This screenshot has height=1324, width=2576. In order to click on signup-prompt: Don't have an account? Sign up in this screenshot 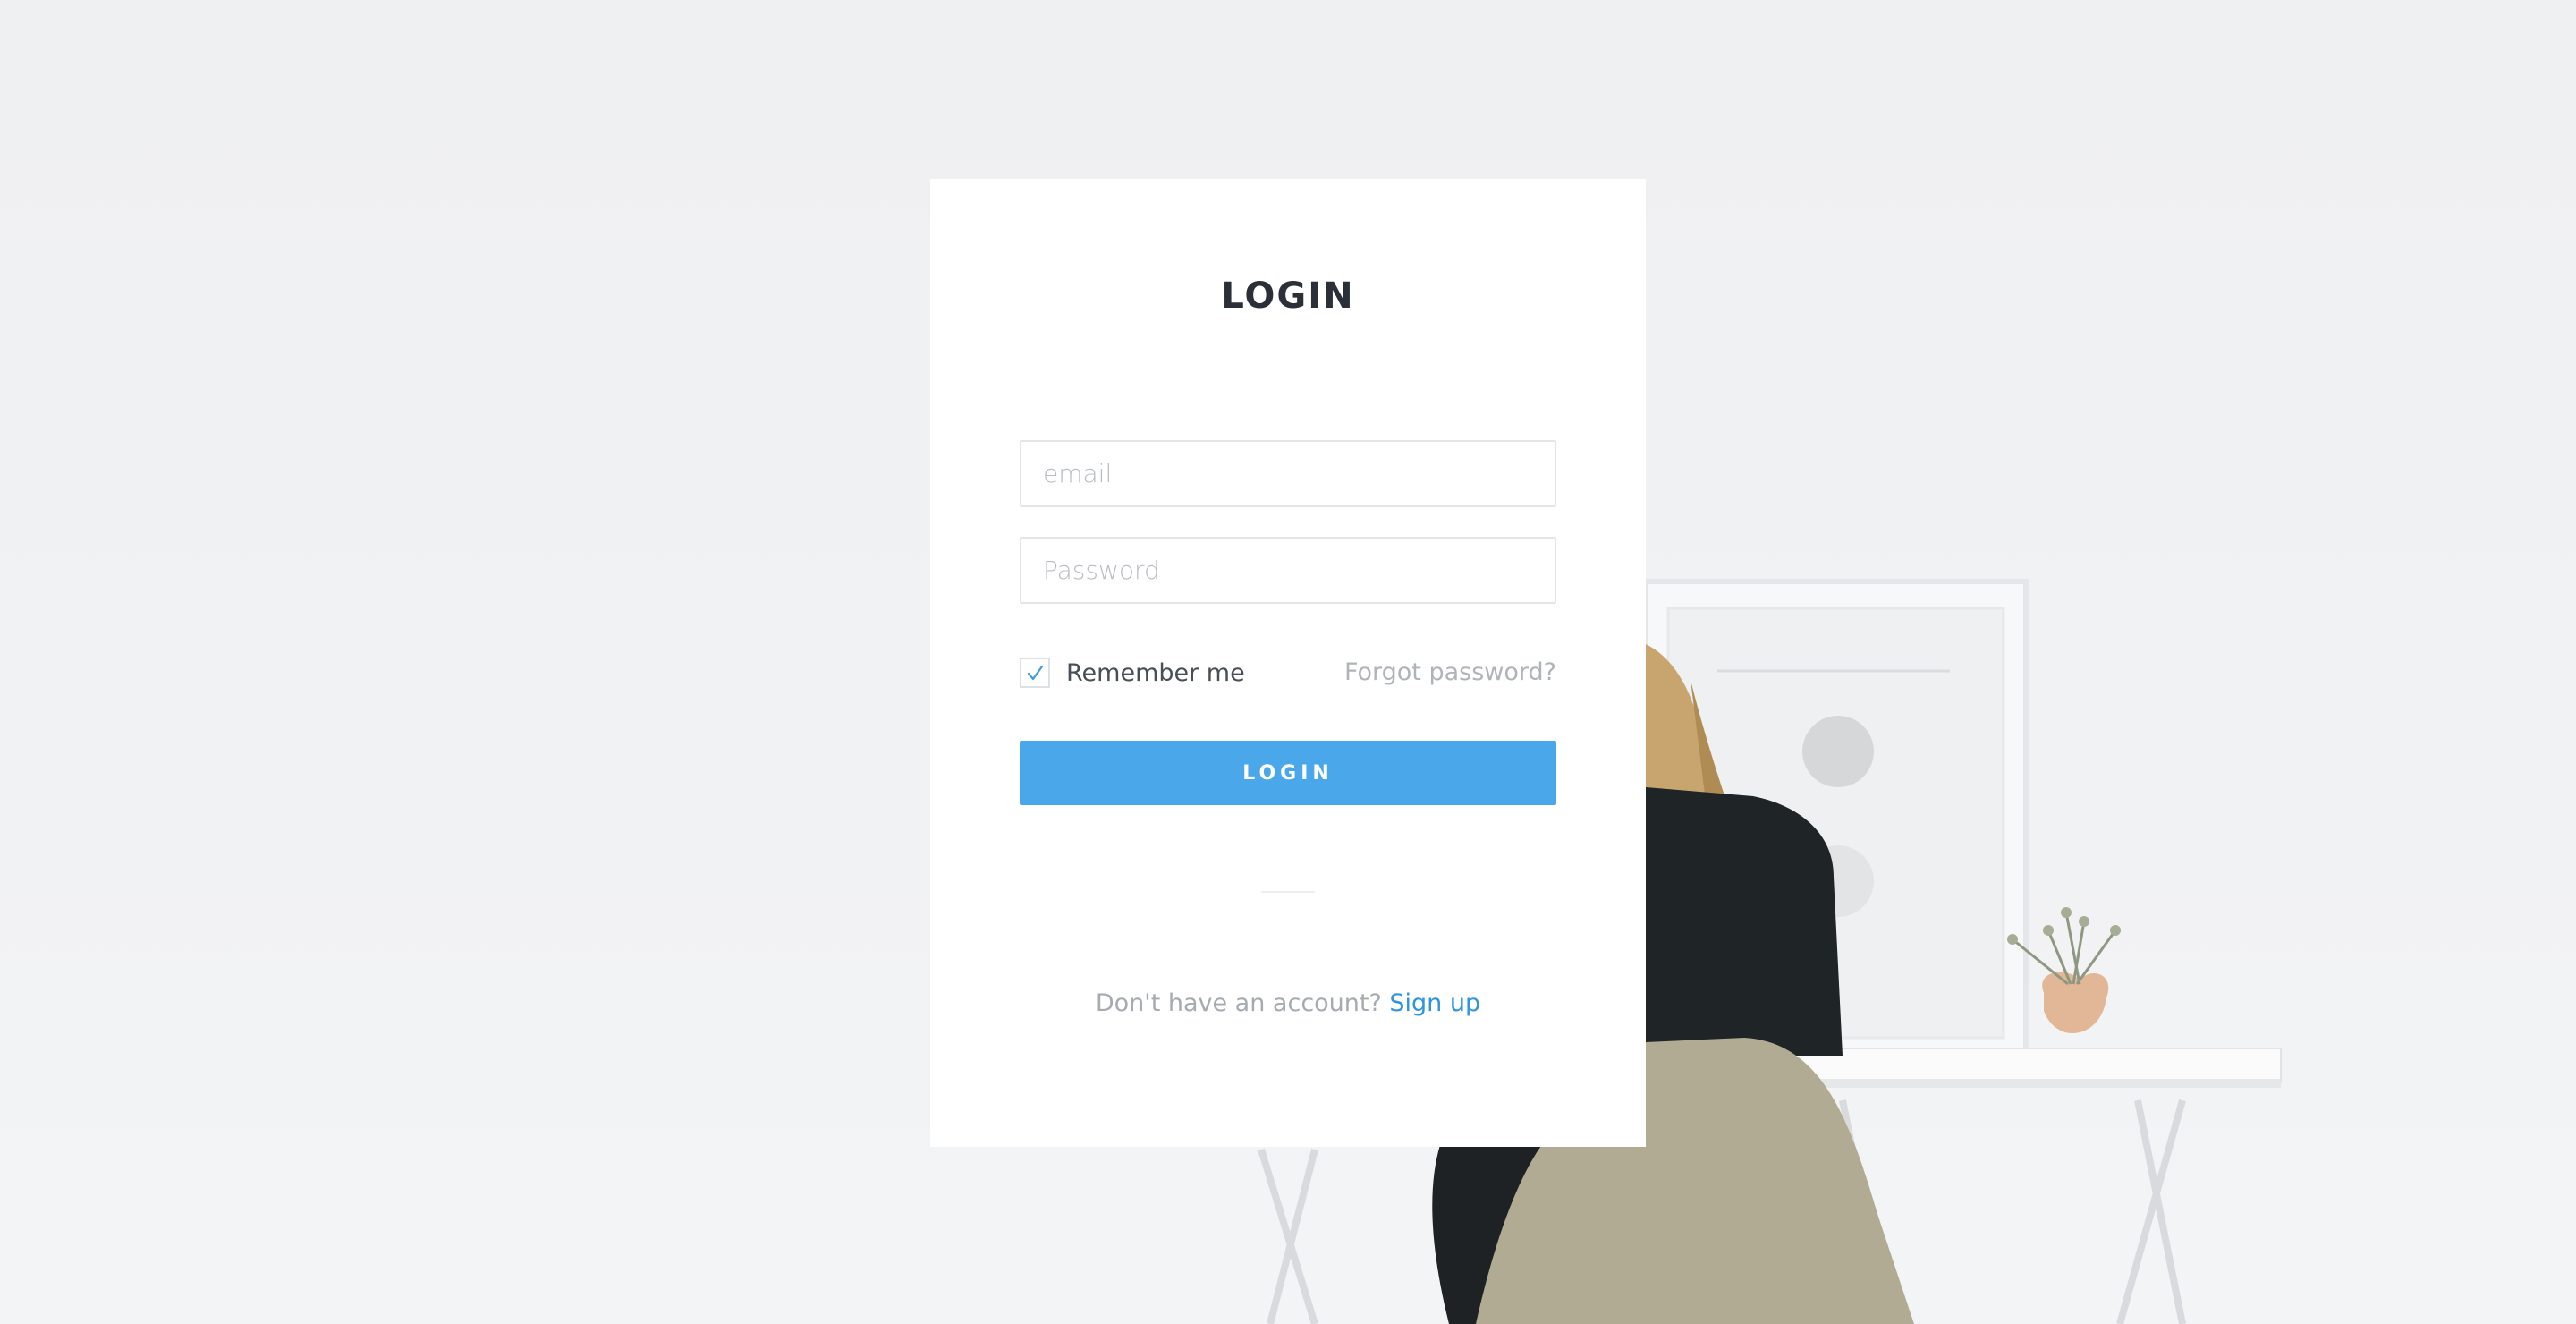, I will do `click(1288, 1003)`.